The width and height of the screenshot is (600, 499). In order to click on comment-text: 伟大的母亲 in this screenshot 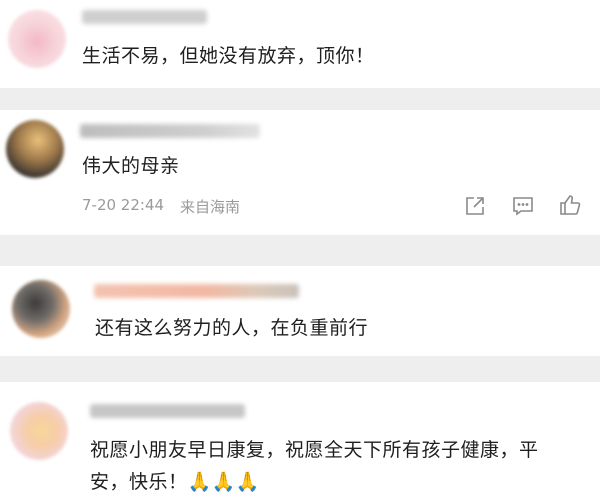, I will do `click(131, 166)`.